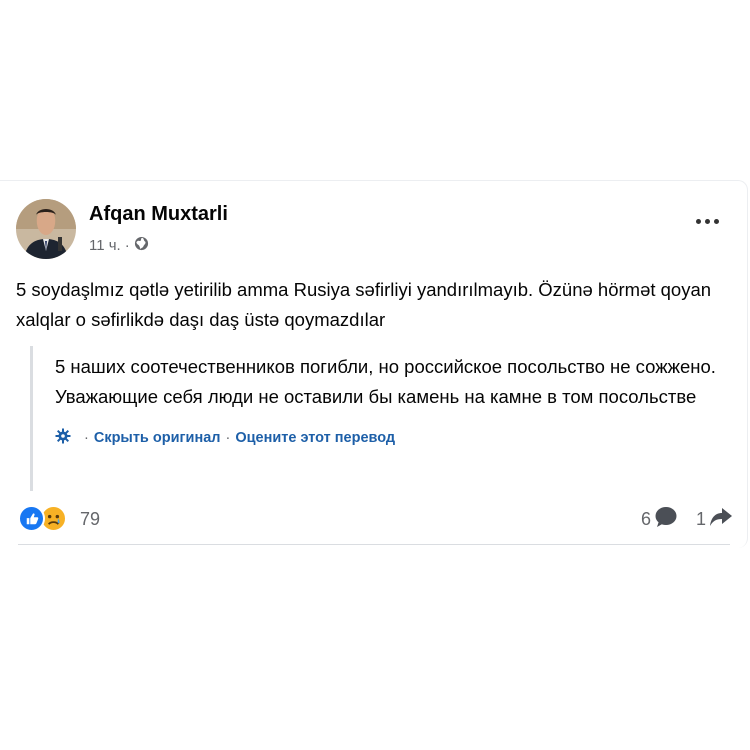 The image size is (750, 750). I want to click on share-count-value: 1, so click(700, 518).